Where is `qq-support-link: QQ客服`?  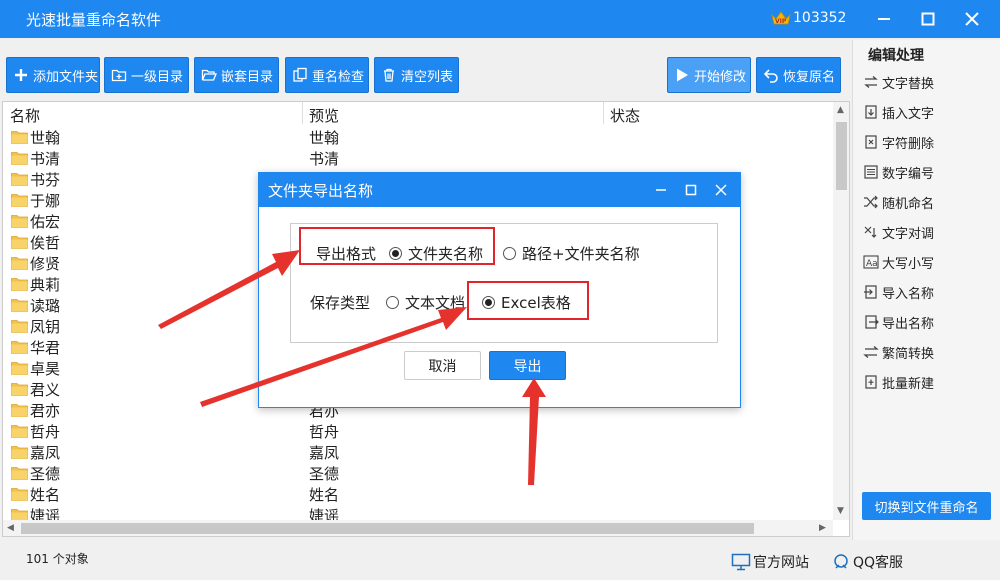 qq-support-link: QQ客服 is located at coordinates (867, 562).